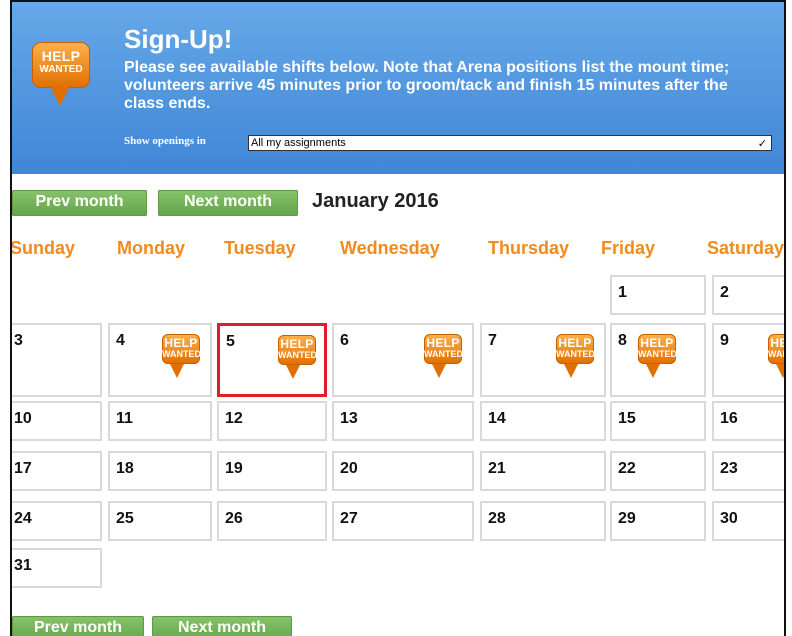  What do you see at coordinates (124, 418) in the screenshot?
I see `day-number: 11` at bounding box center [124, 418].